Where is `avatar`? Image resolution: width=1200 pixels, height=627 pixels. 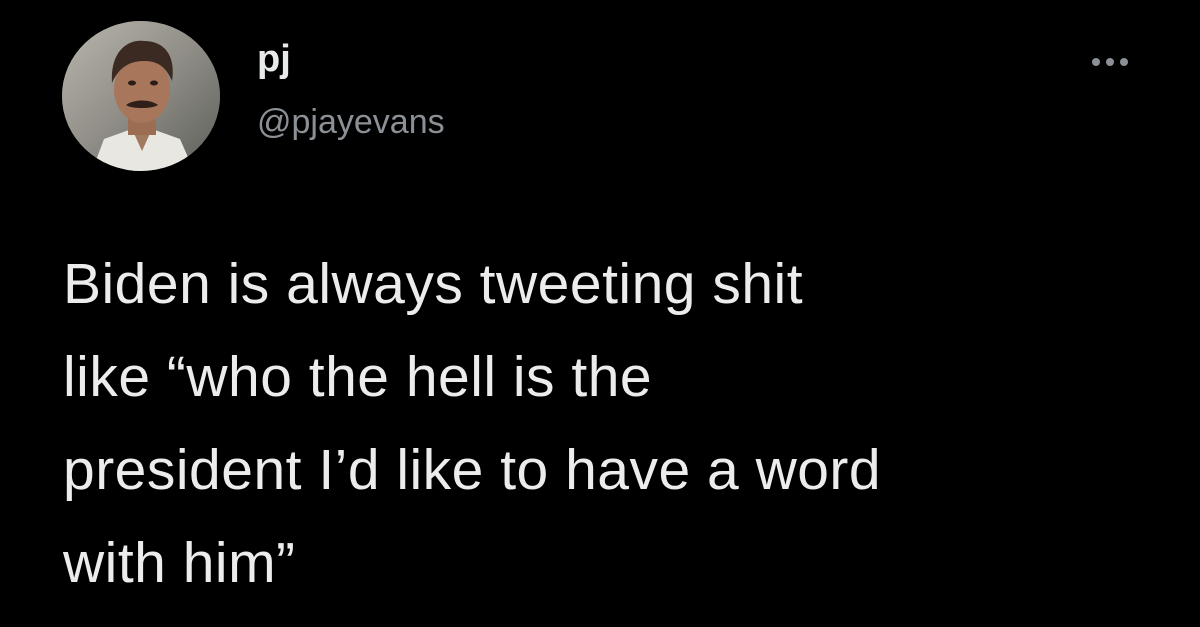 avatar is located at coordinates (141, 96).